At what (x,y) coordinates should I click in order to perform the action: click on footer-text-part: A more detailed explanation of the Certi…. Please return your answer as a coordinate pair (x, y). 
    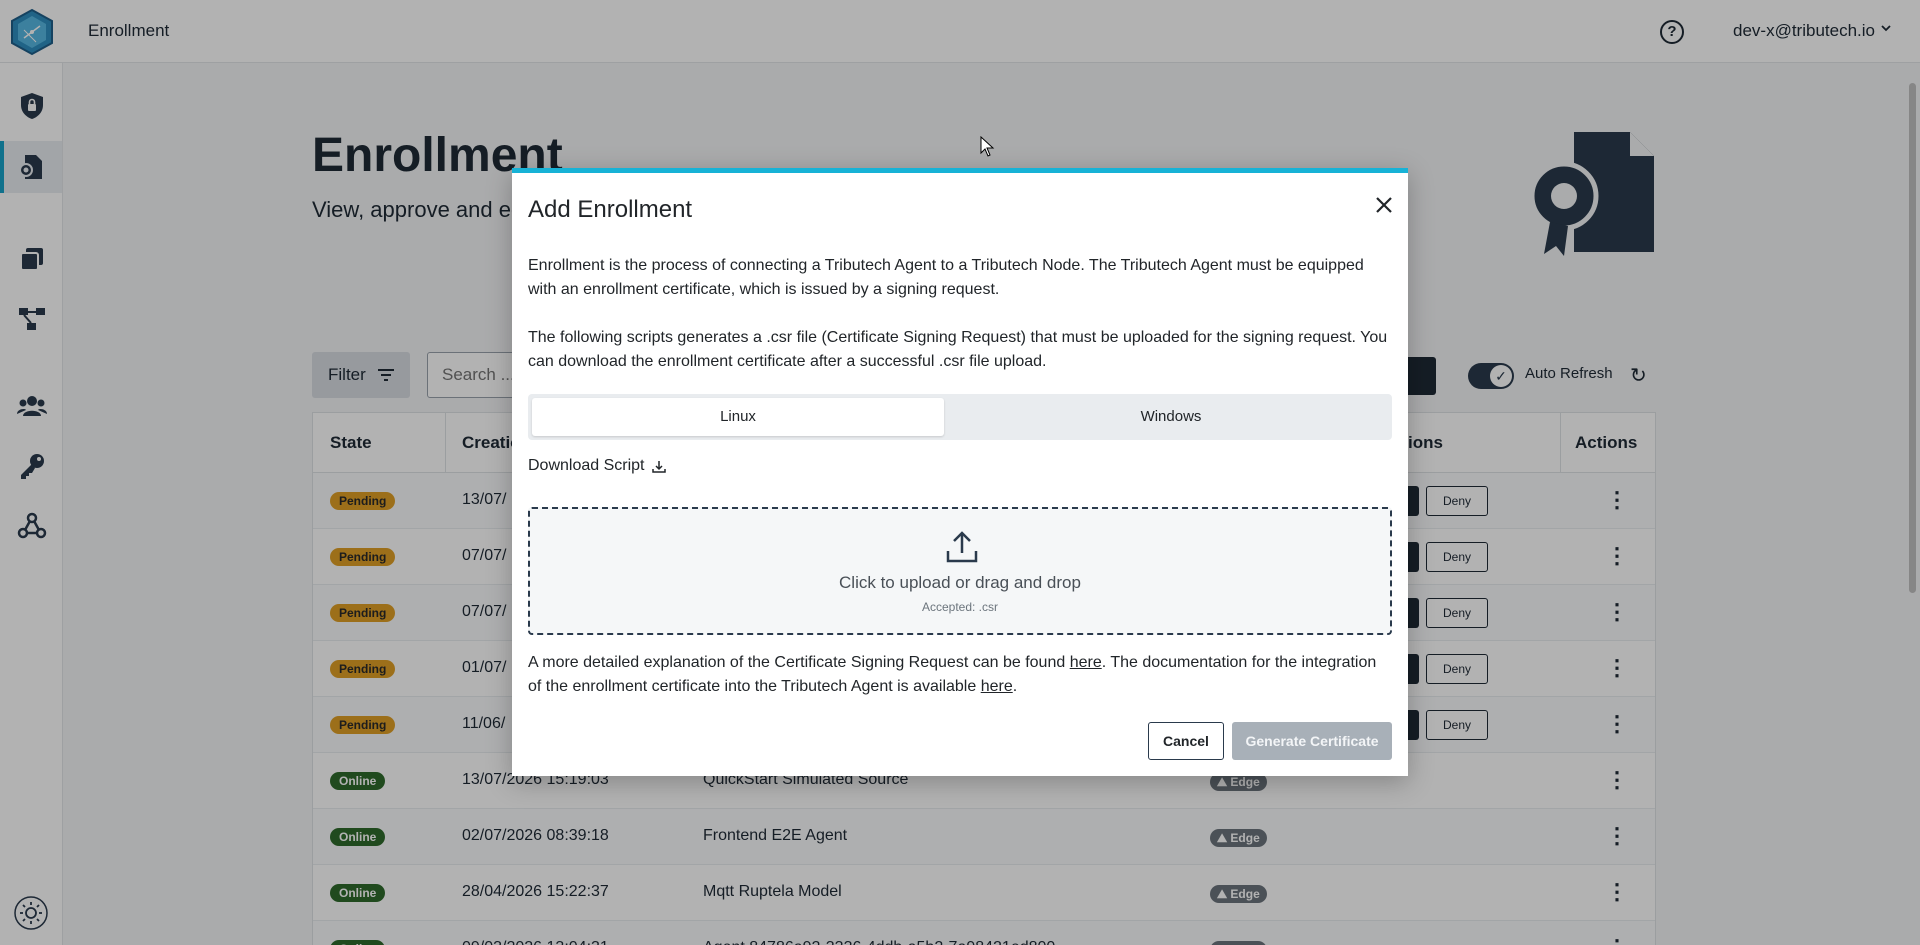
    Looking at the image, I should click on (799, 662).